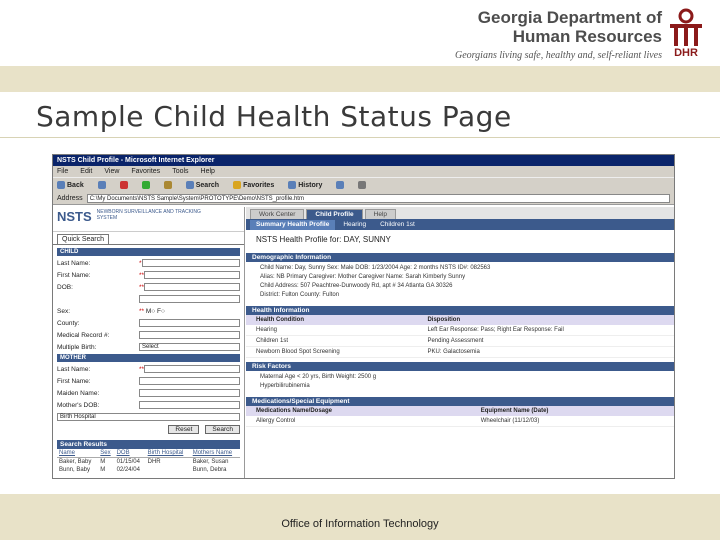 The height and width of the screenshot is (540, 720). What do you see at coordinates (189, 393) in the screenshot?
I see `maiden-name-input` at bounding box center [189, 393].